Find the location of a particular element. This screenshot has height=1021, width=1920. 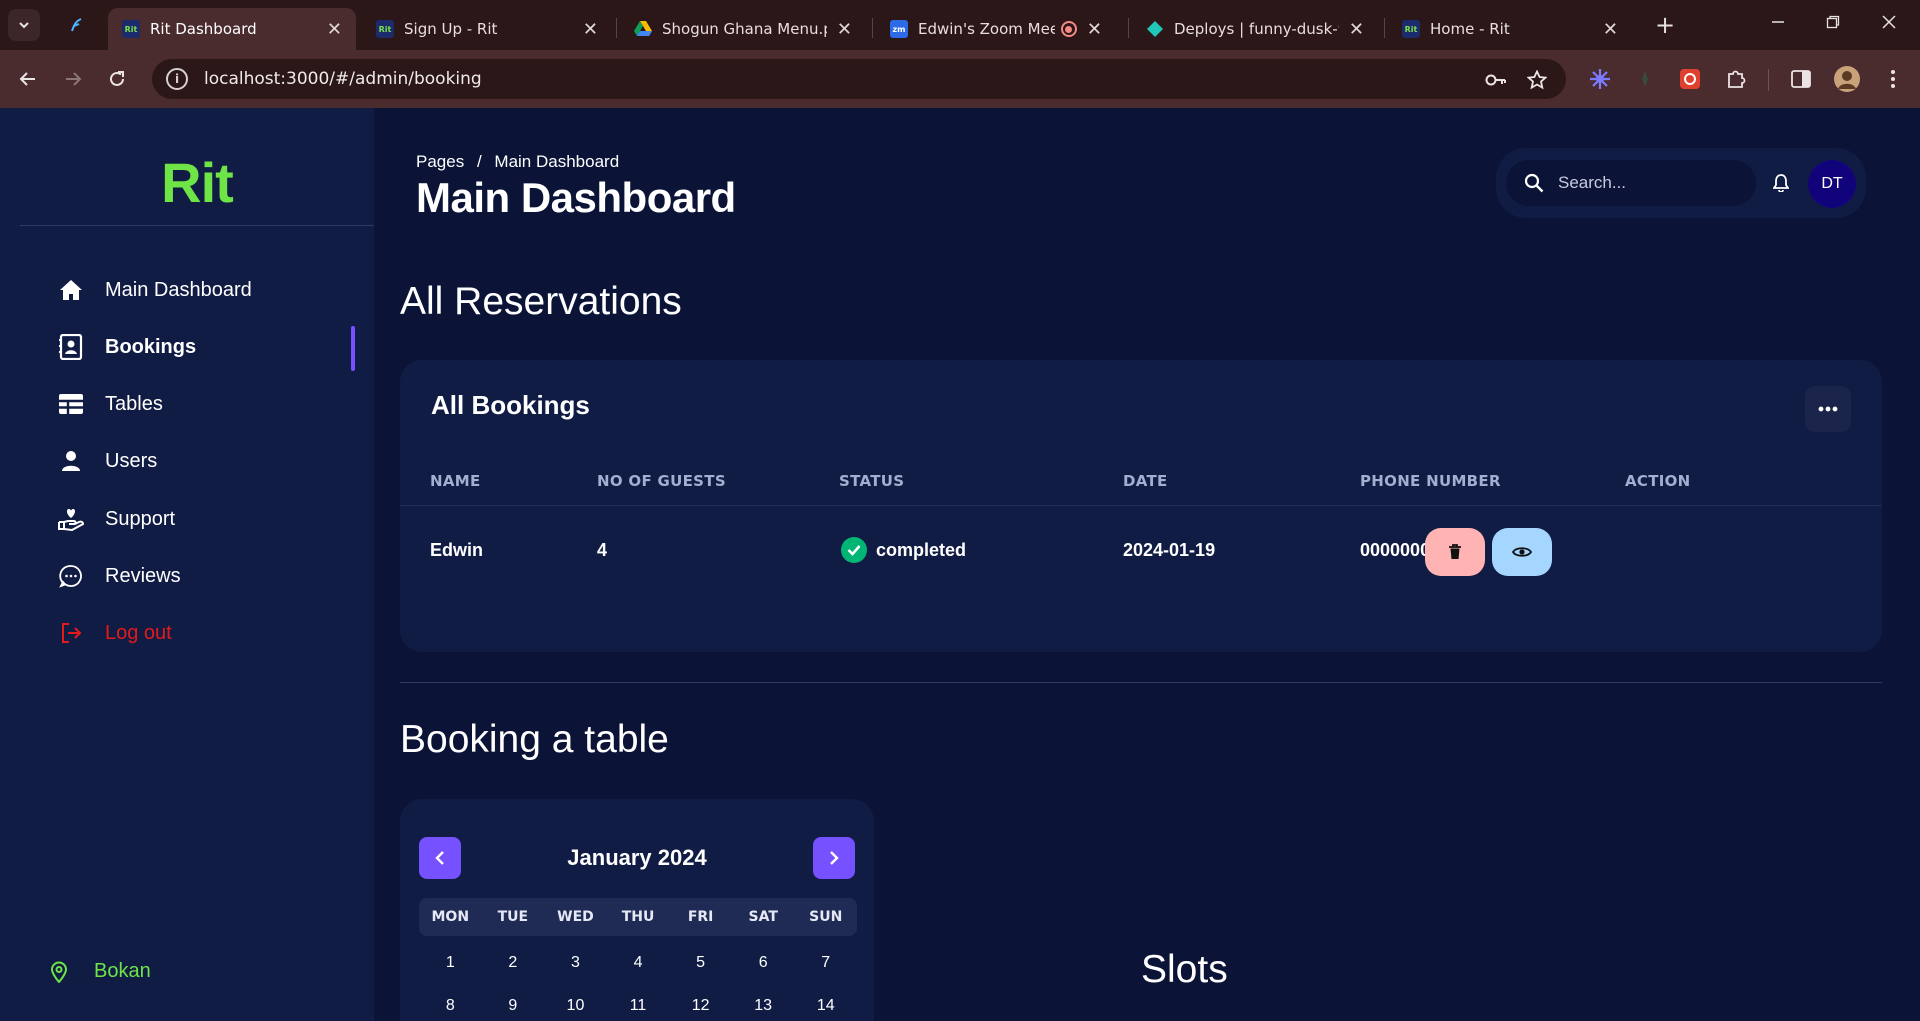

sidebar-item-tables: Tables is located at coordinates (110, 404).